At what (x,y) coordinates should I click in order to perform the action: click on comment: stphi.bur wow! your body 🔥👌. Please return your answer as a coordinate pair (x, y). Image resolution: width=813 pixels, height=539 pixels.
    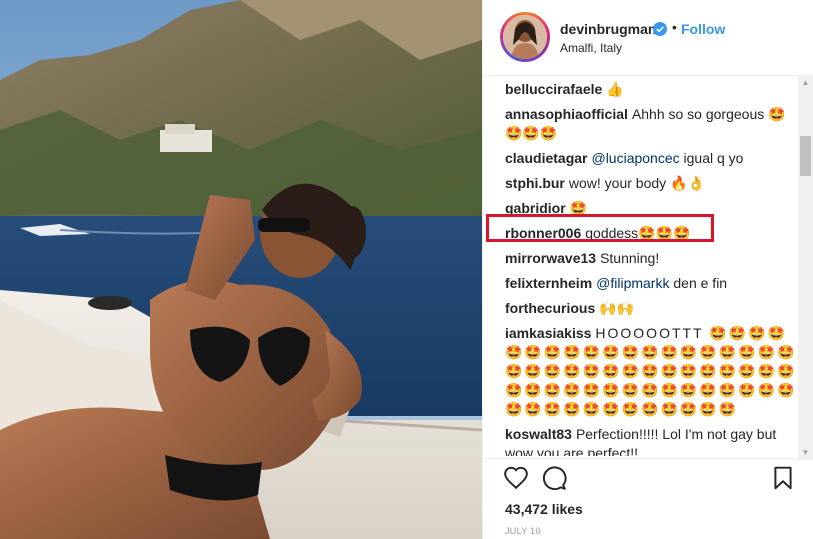
    Looking at the image, I should click on (651, 183).